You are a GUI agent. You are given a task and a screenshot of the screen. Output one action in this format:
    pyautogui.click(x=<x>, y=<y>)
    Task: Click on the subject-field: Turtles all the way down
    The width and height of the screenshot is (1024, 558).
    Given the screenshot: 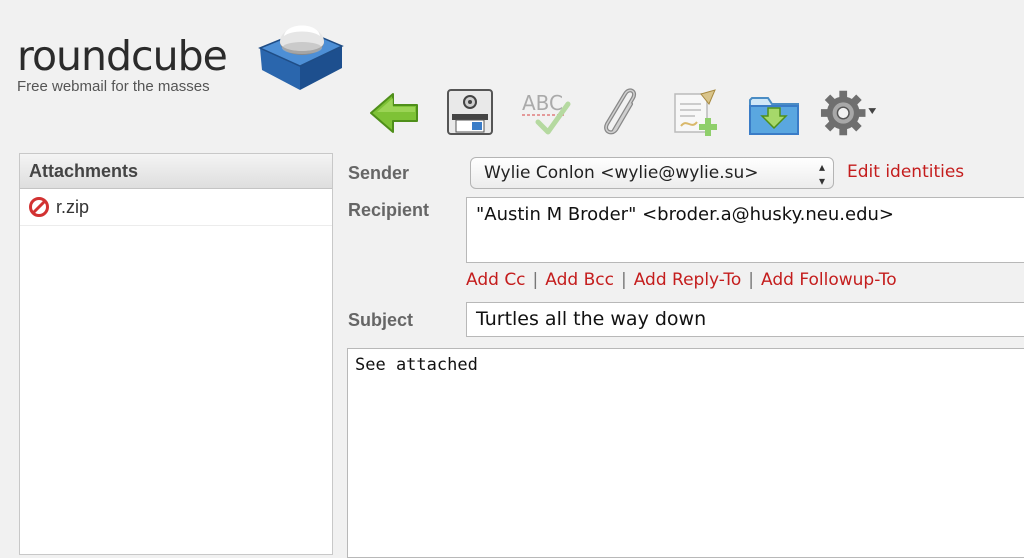 What is the action you would take?
    pyautogui.click(x=745, y=319)
    